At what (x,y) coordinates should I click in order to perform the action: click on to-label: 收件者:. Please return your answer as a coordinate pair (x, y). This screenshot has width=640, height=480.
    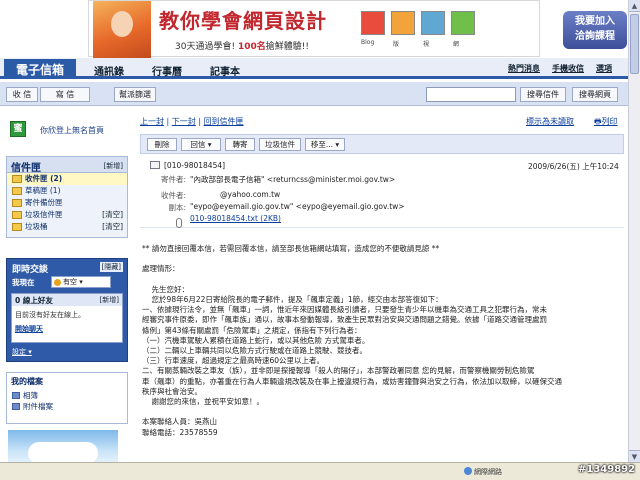
    Looking at the image, I should click on (173, 195).